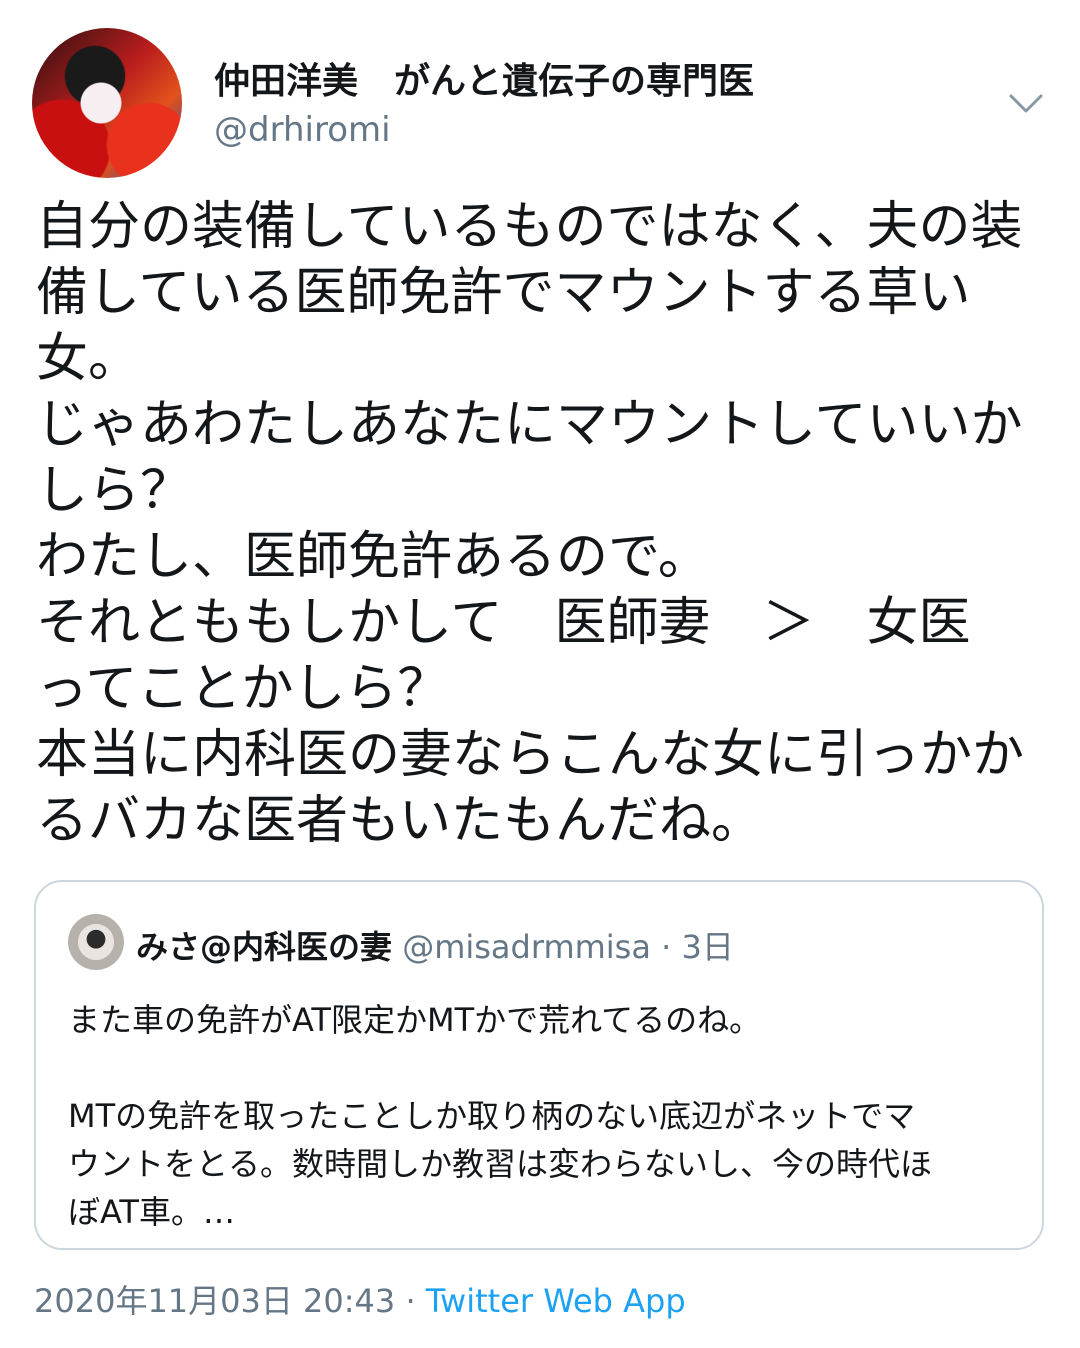 This screenshot has width=1080, height=1348. What do you see at coordinates (302, 130) in the screenshot?
I see `author-handle: @drhiromi` at bounding box center [302, 130].